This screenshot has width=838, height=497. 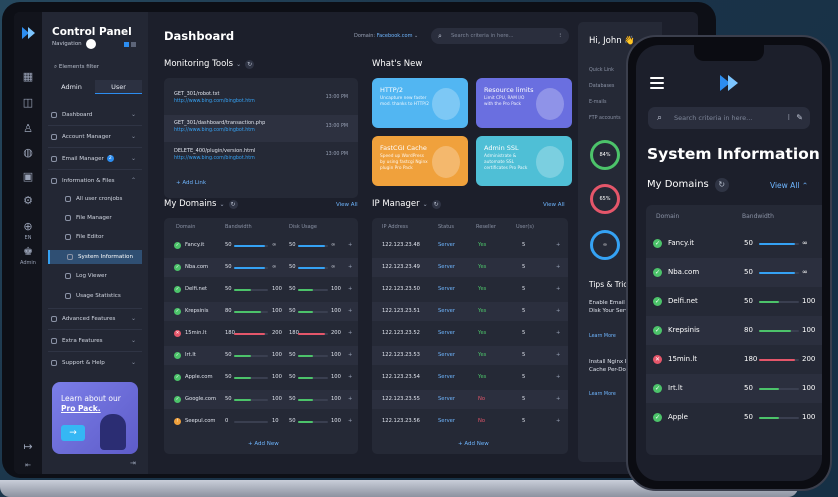 What do you see at coordinates (261, 355) in the screenshot?
I see `table-row: ✓ Irt.lt 50 100 50 100 +` at bounding box center [261, 355].